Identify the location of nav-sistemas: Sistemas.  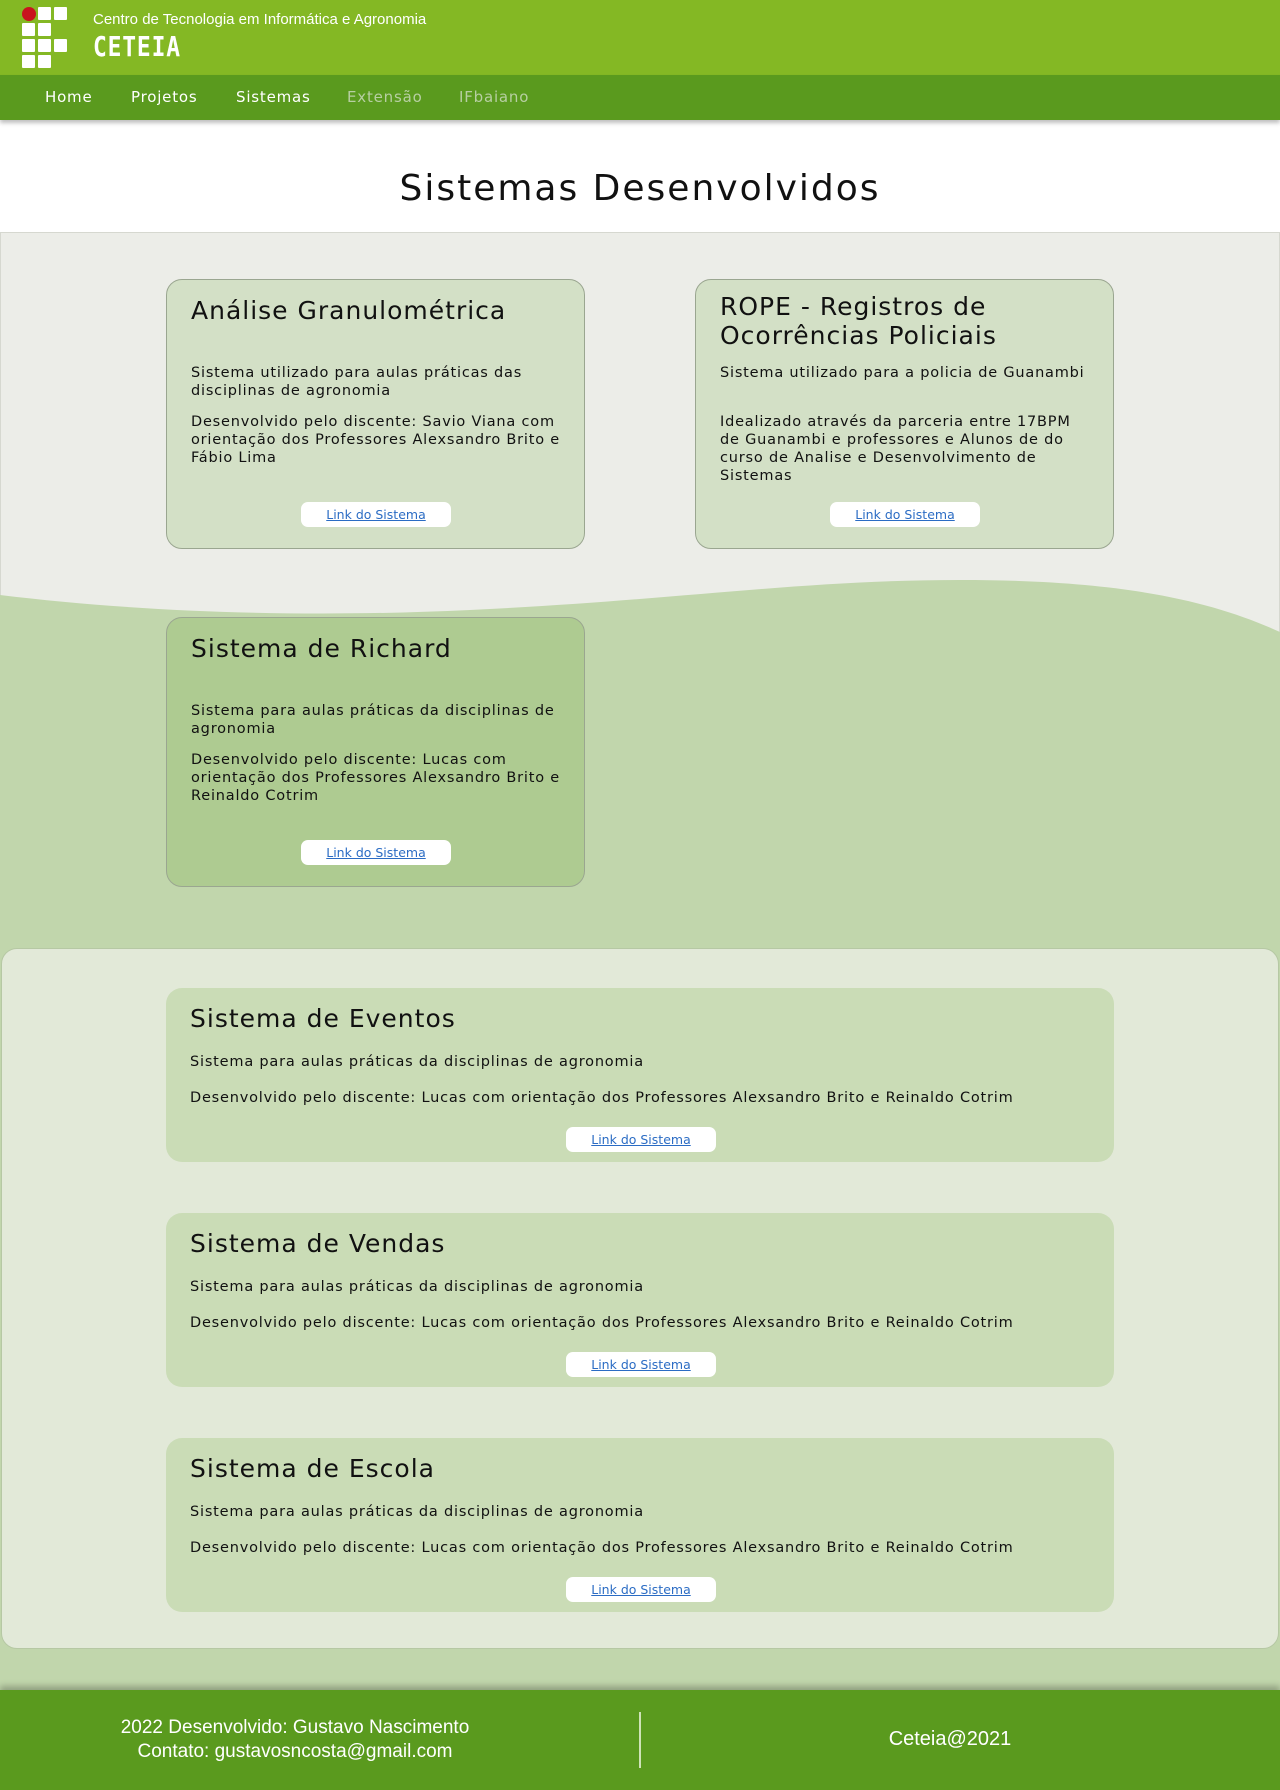
(273, 97).